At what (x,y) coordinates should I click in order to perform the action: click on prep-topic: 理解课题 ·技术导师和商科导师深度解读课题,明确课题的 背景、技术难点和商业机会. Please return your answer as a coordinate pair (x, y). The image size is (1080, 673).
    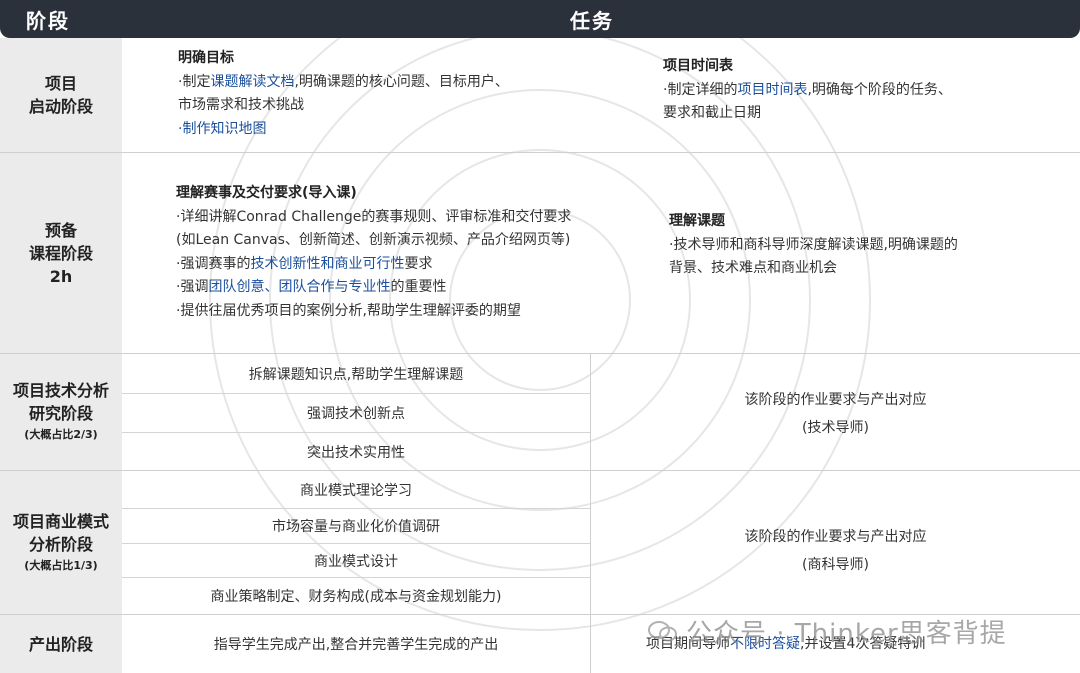
    Looking at the image, I should click on (813, 245).